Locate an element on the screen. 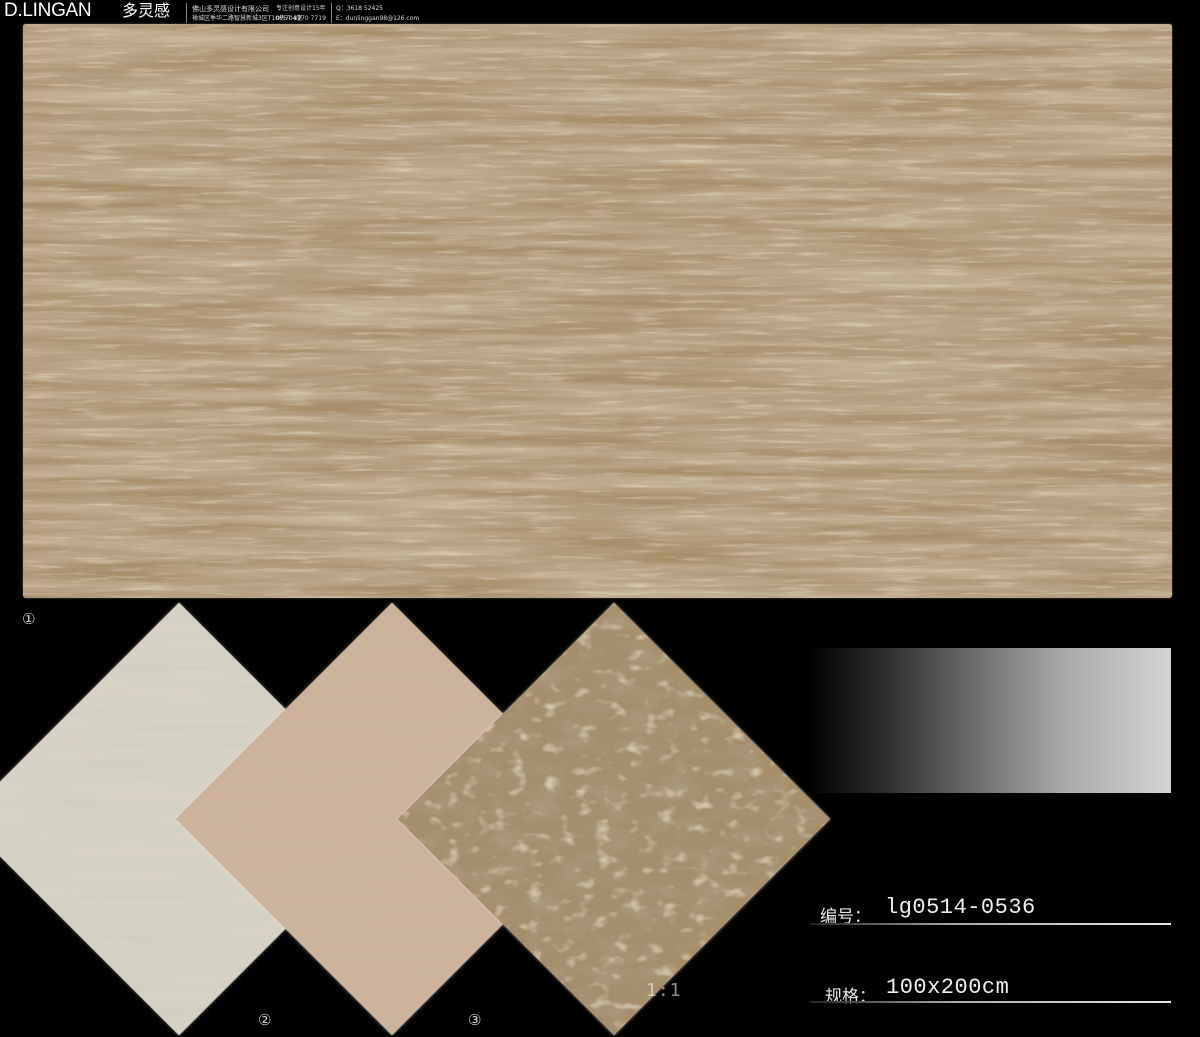 The width and height of the screenshot is (1200, 1037). logo-latin: D.LINGAN is located at coordinates (48, 10).